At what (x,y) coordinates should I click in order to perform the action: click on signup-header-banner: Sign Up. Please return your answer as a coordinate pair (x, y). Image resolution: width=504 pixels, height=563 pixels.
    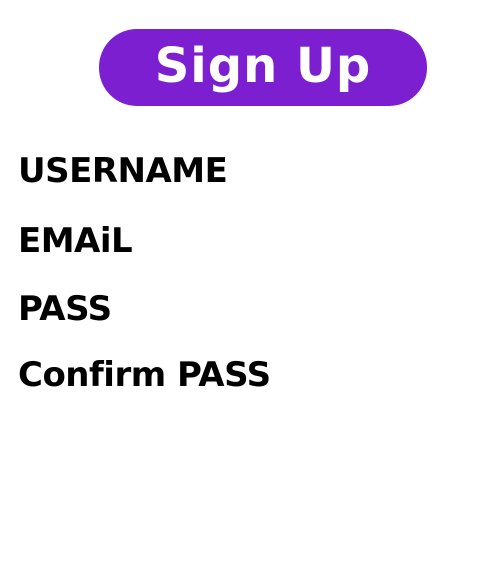
    Looking at the image, I should click on (263, 67).